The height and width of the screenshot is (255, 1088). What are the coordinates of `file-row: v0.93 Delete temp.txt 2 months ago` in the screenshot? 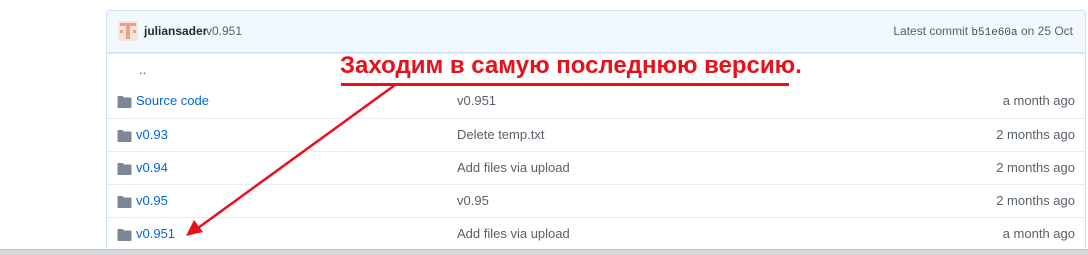 It's located at (596, 134).